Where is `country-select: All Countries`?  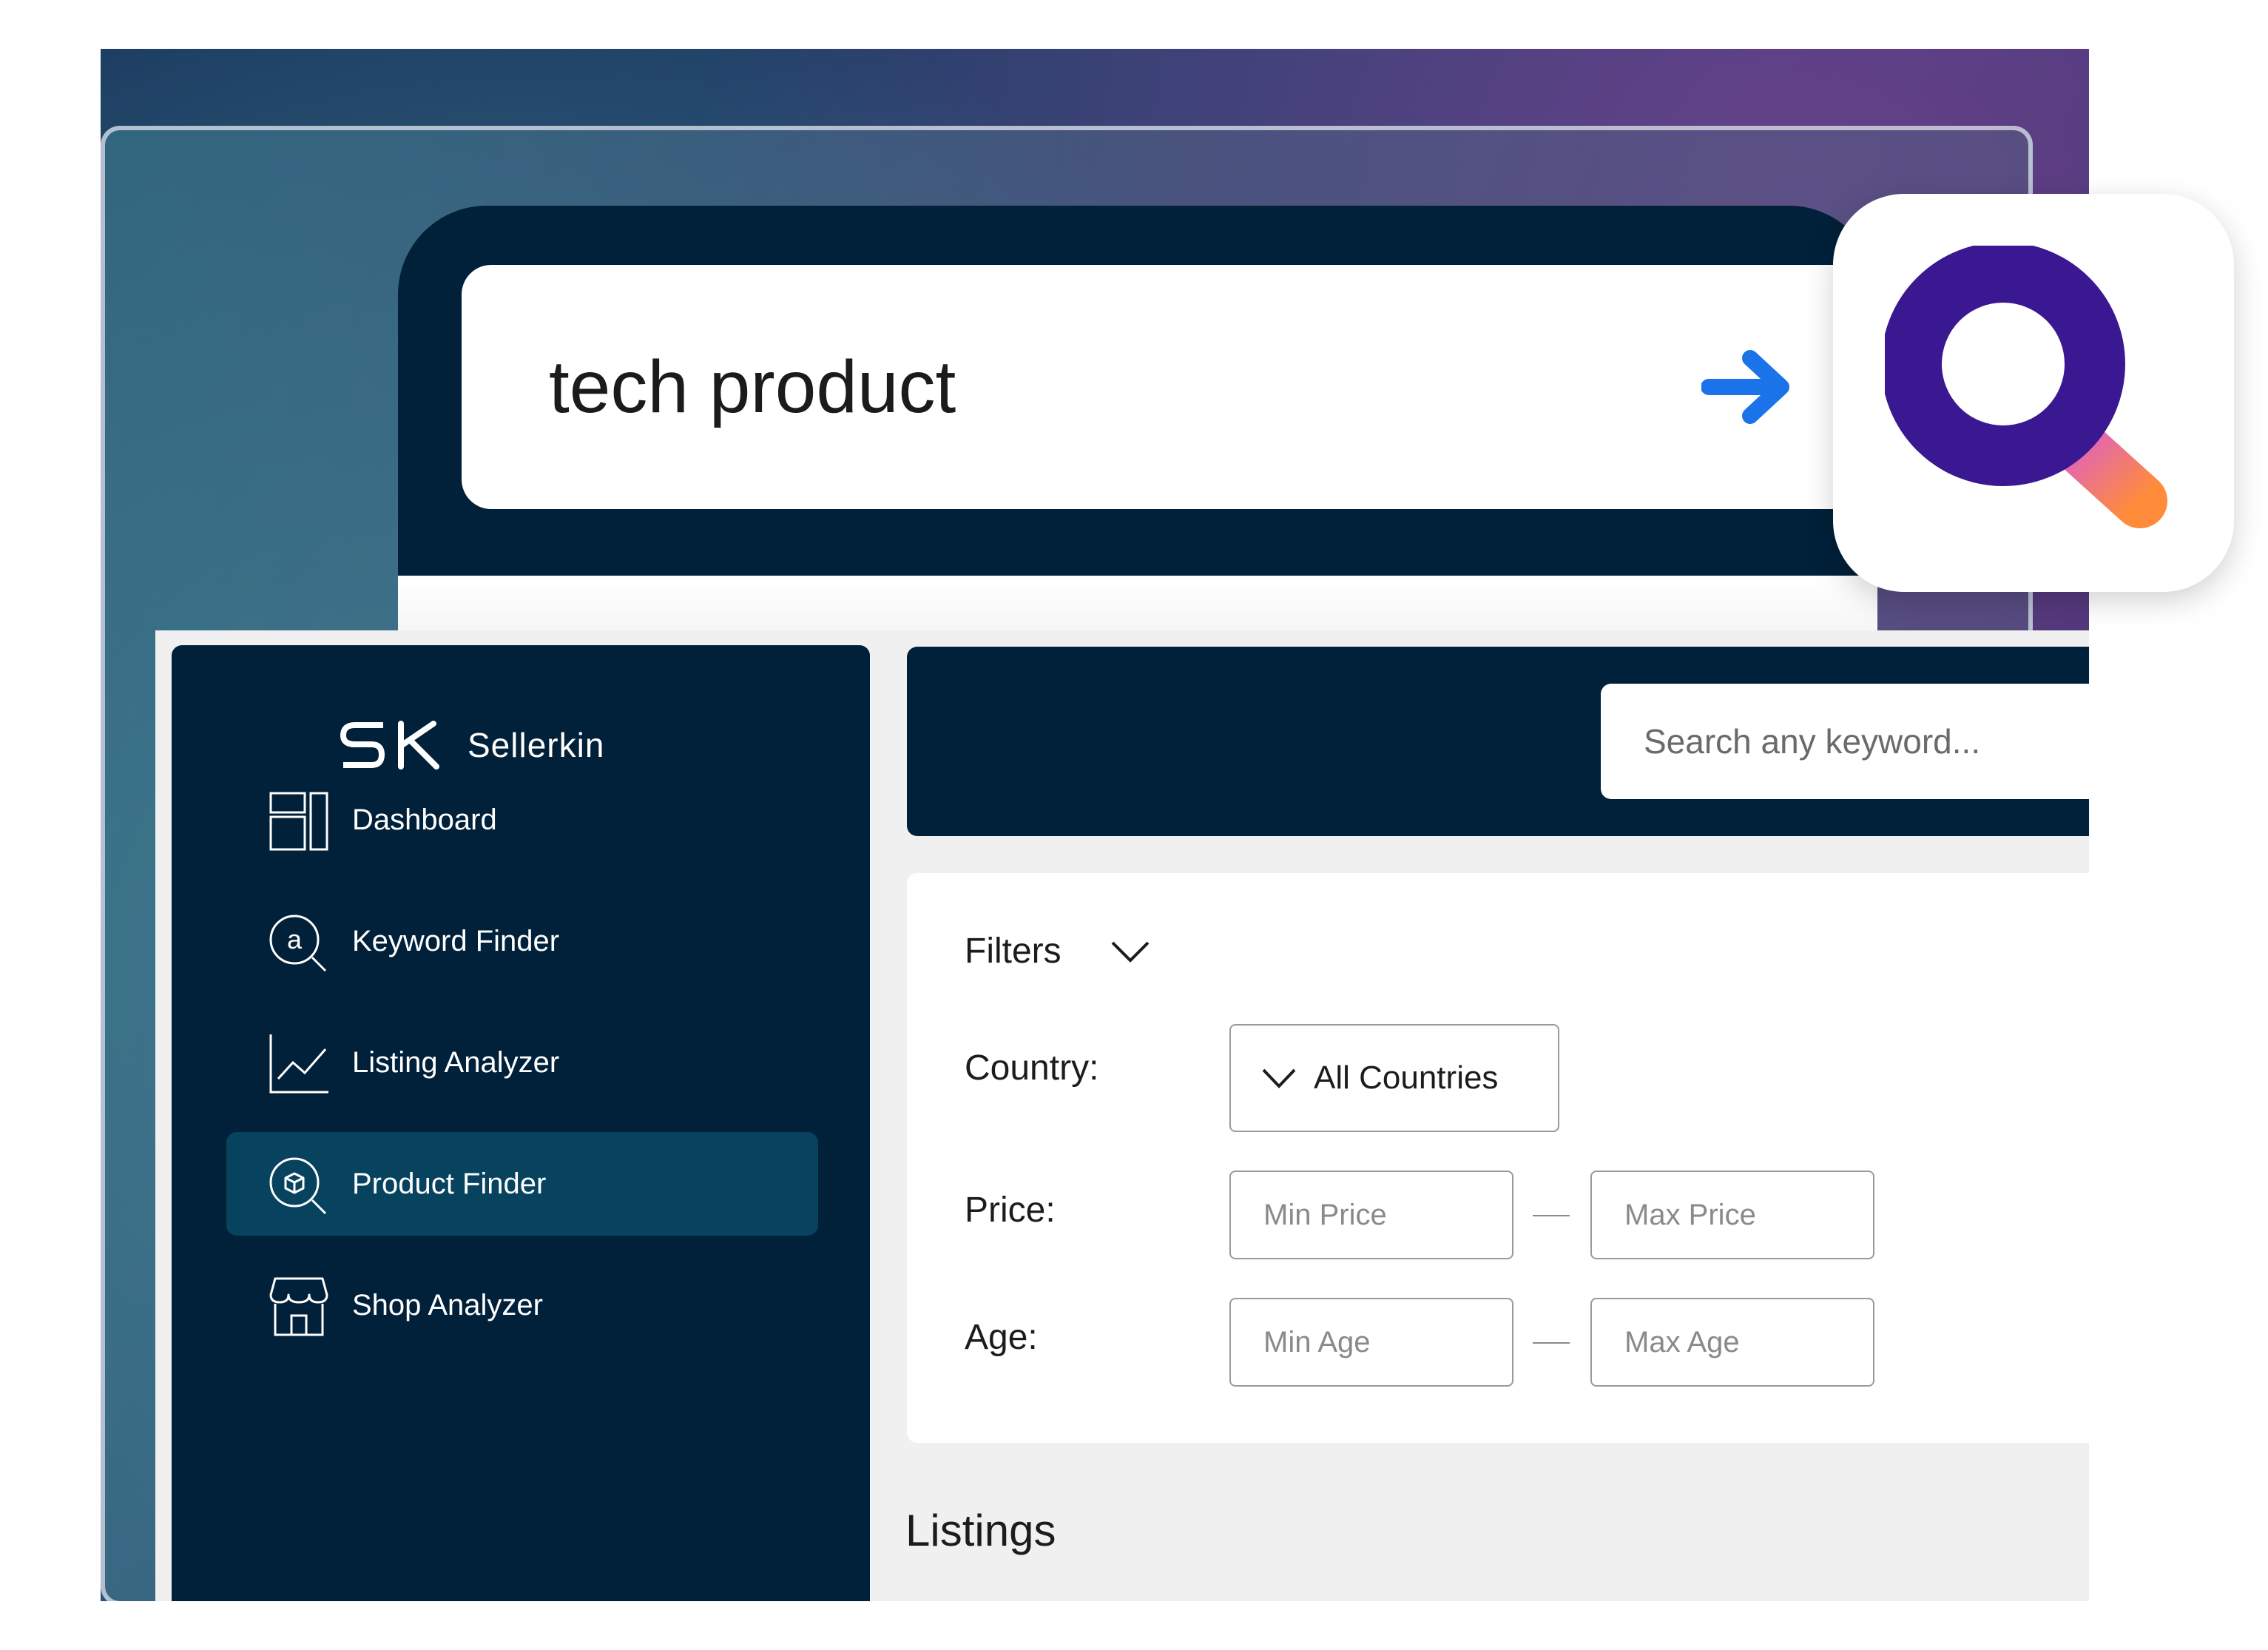
country-select: All Countries is located at coordinates (1394, 1078).